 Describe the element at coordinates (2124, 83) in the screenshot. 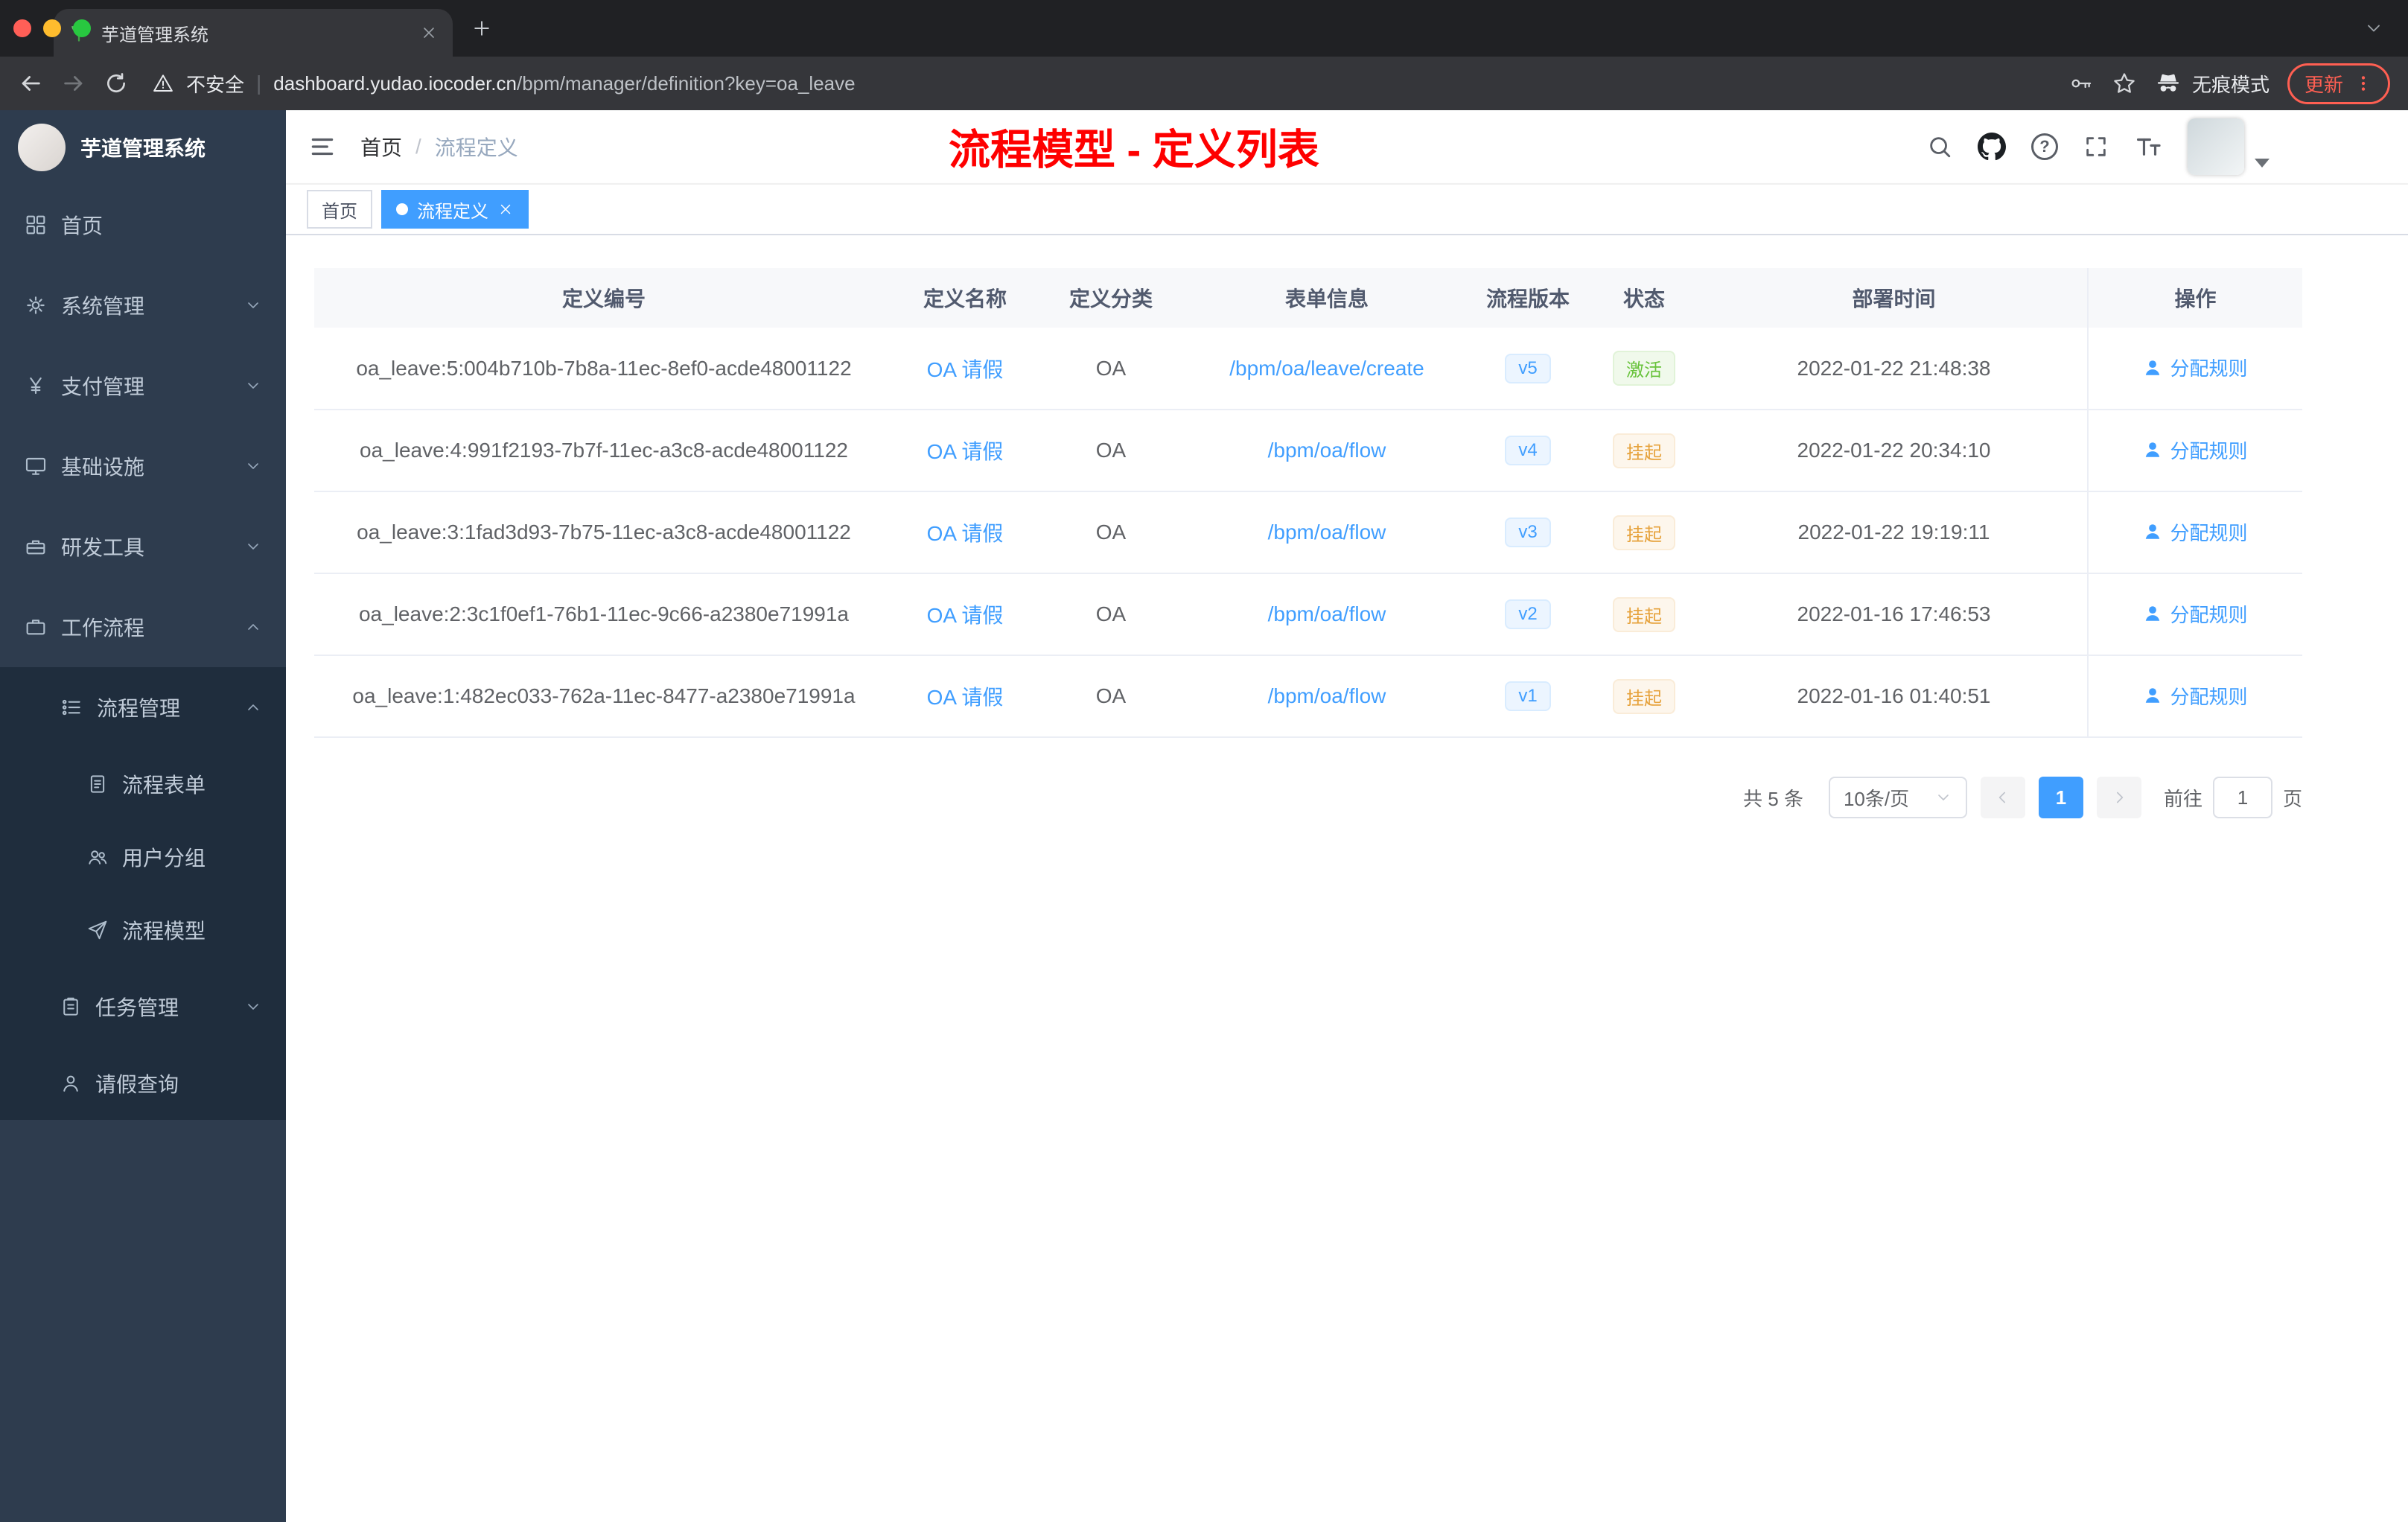

I see `bookmark-star-icon` at that location.